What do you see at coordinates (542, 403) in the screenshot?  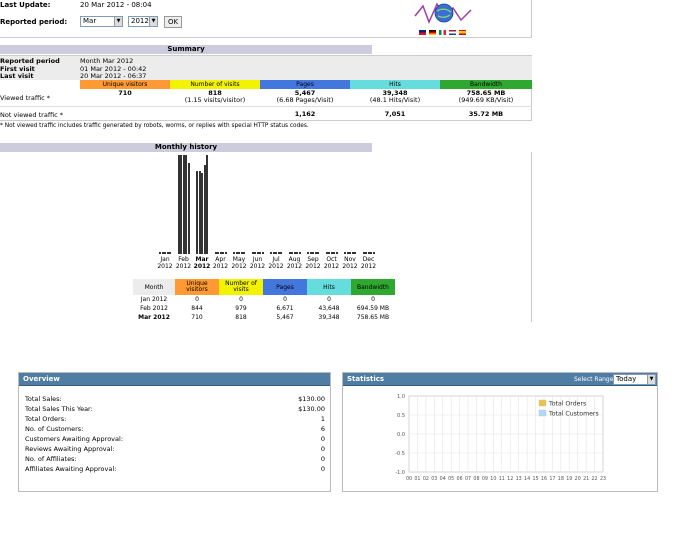 I see `legend-swatch` at bounding box center [542, 403].